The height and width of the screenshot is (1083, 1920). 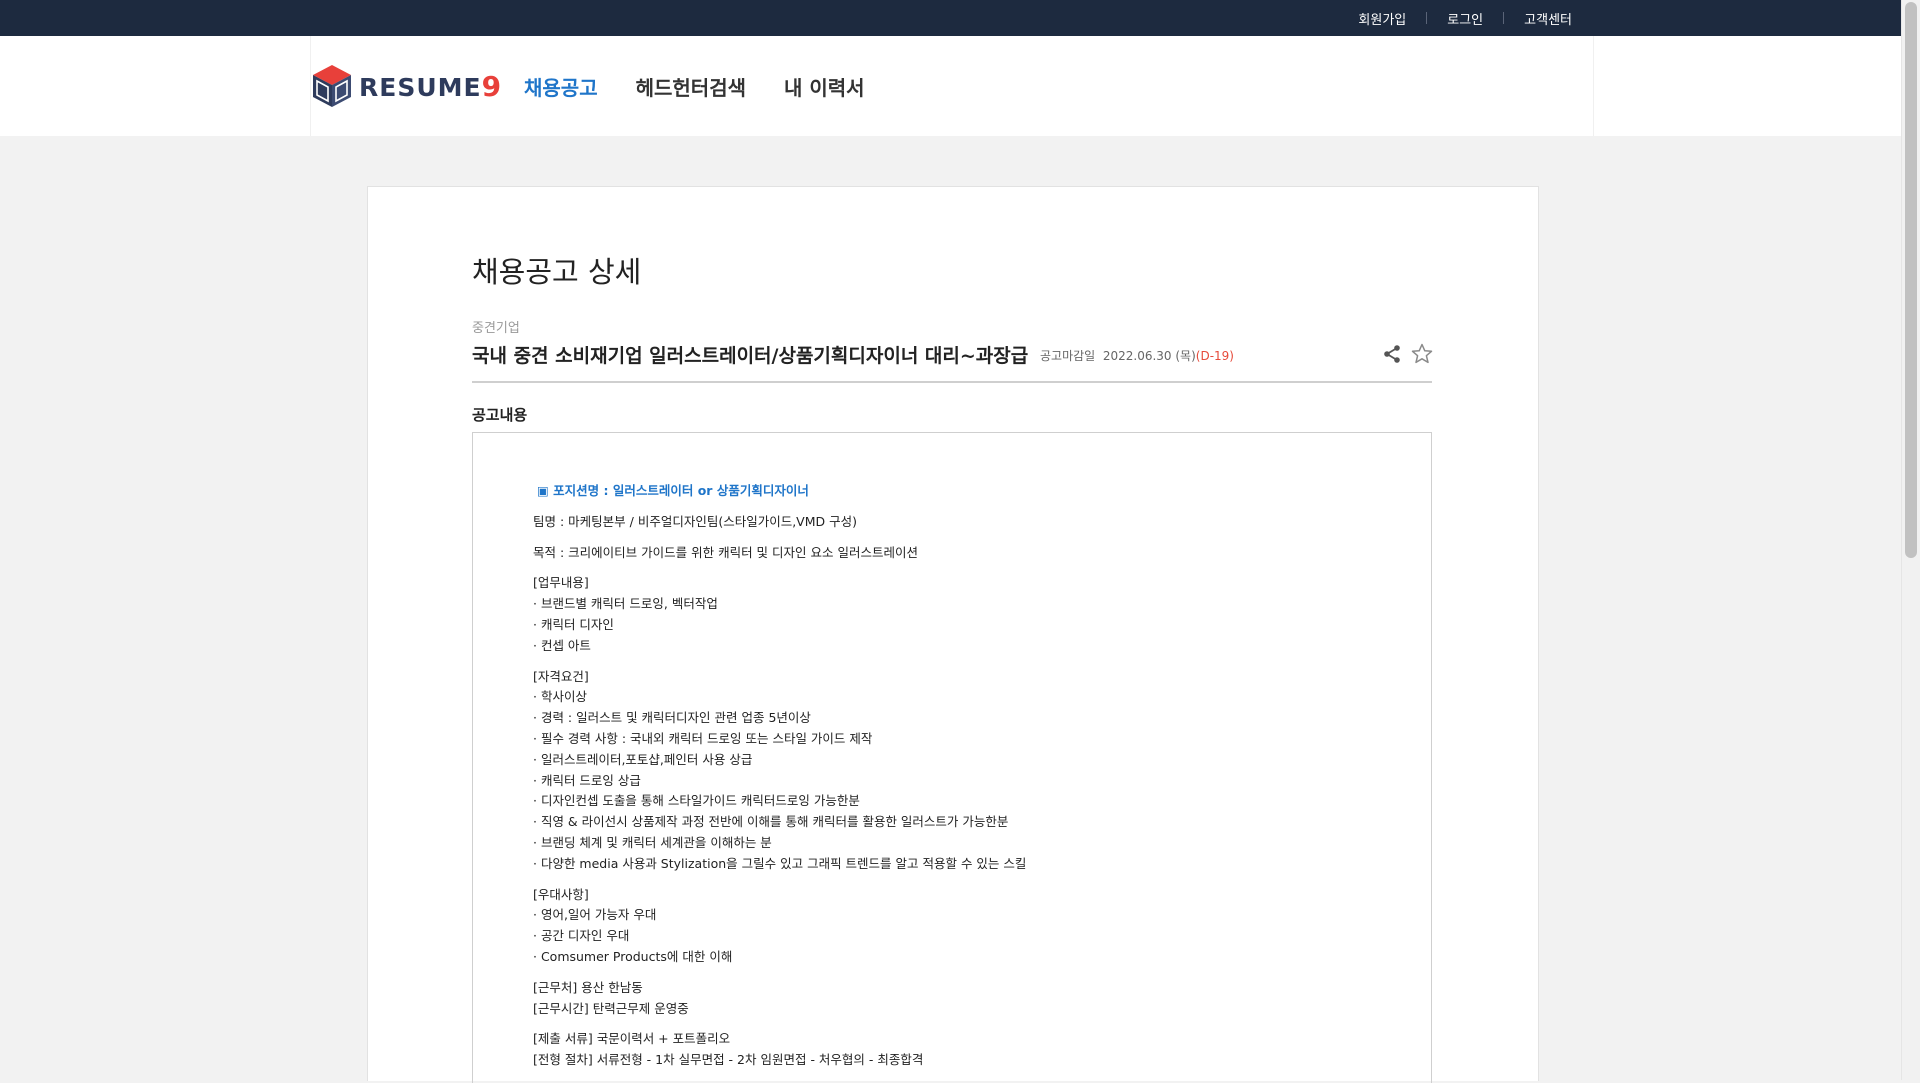 I want to click on logo: RESUME9, so click(x=406, y=86).